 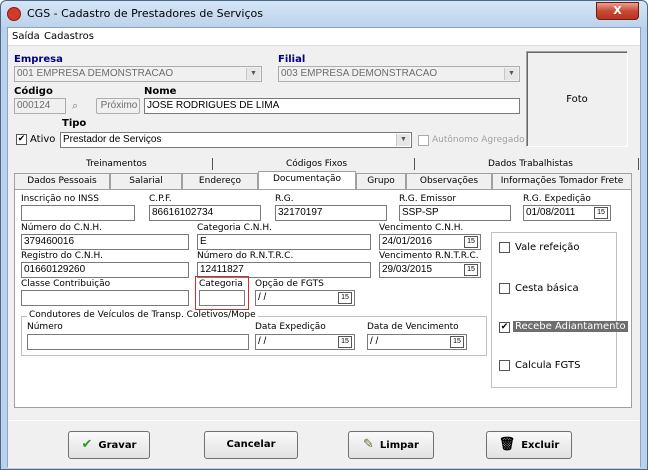 What do you see at coordinates (617, 11) in the screenshot?
I see `close-button: X` at bounding box center [617, 11].